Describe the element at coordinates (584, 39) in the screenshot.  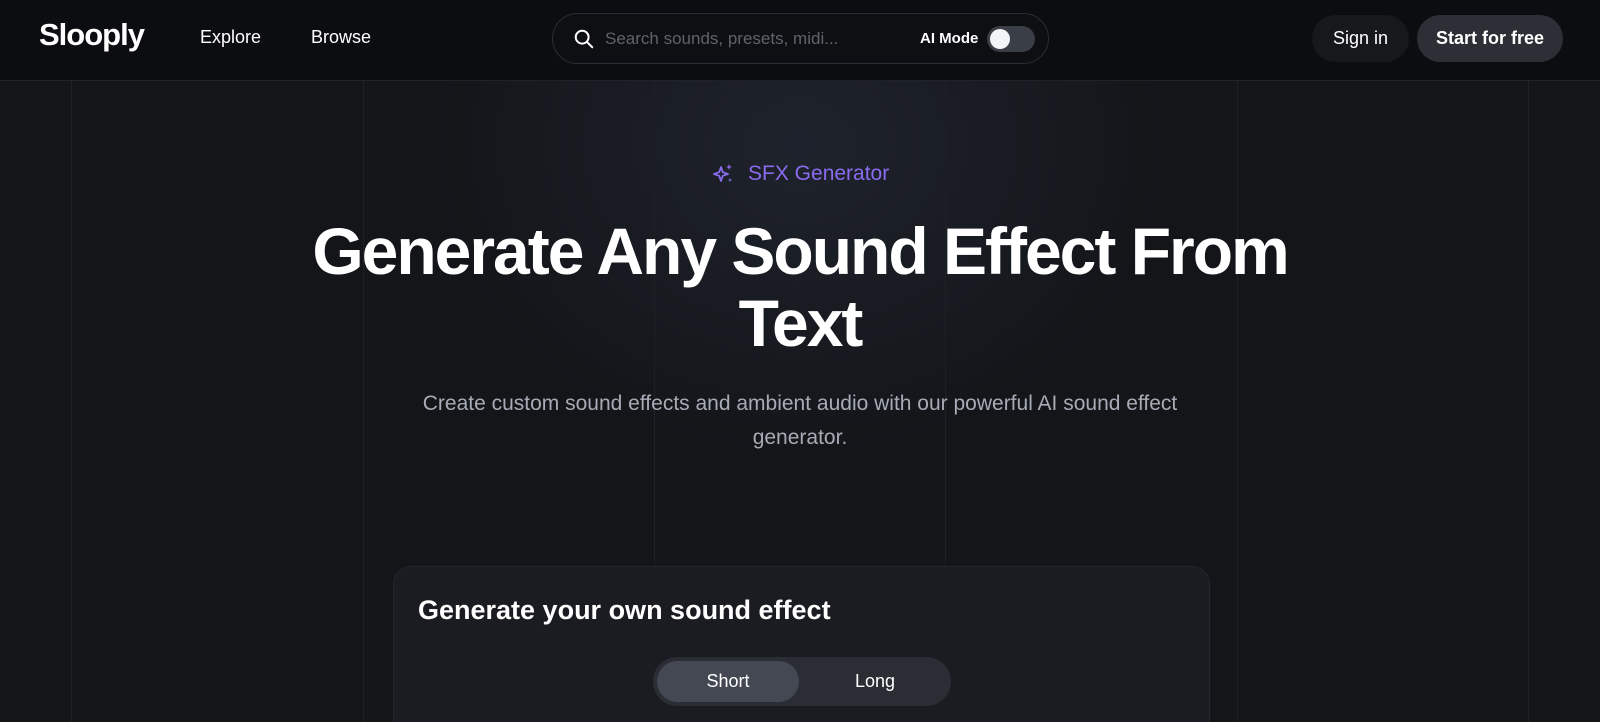
I see `search-icon` at that location.